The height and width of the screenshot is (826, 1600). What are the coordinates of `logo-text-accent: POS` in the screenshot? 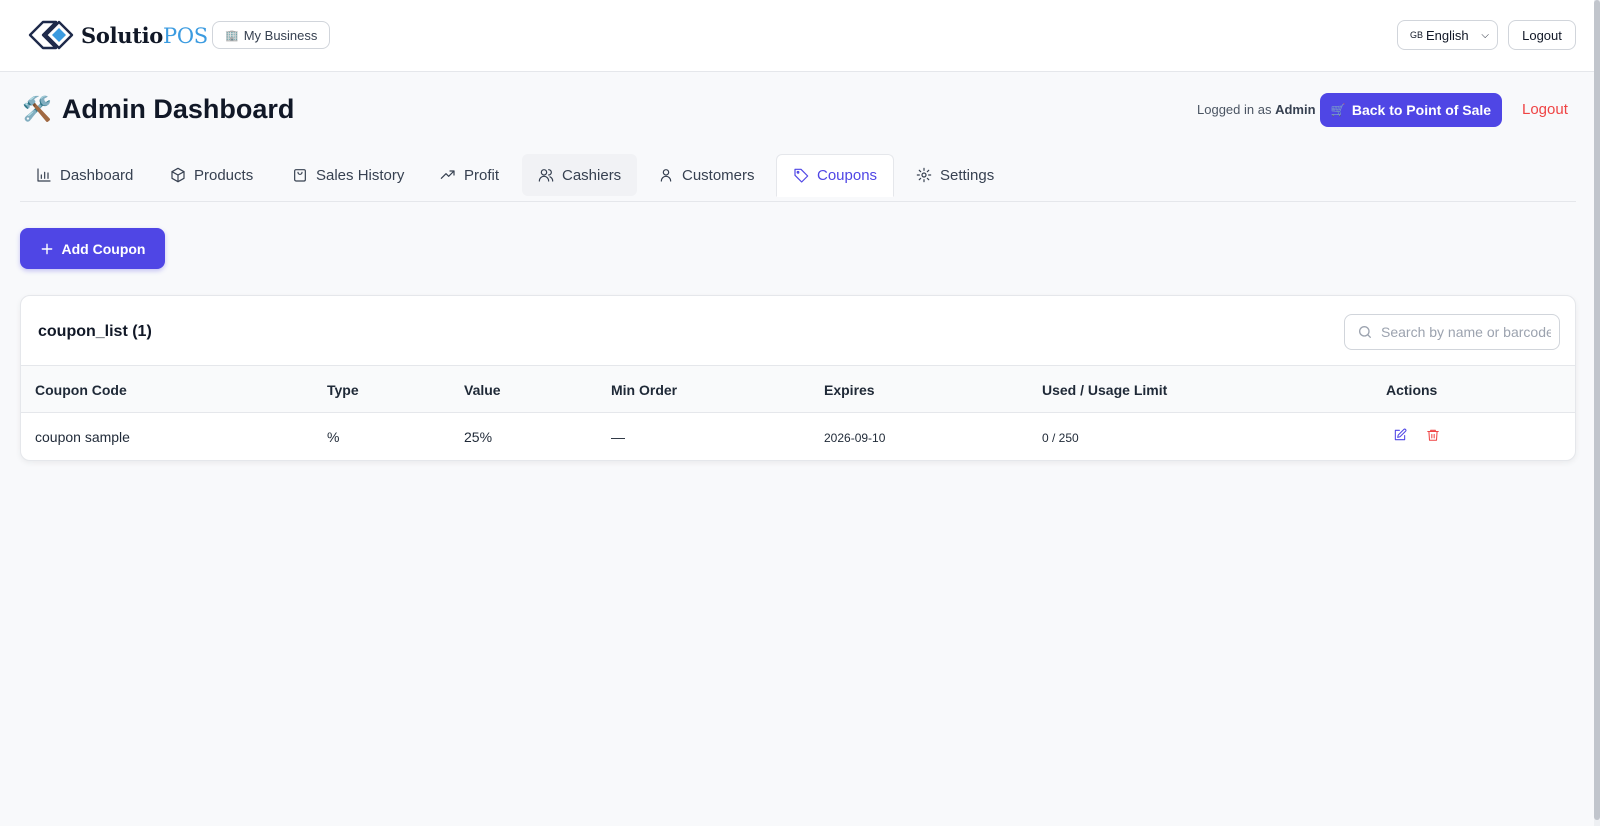 It's located at (185, 35).